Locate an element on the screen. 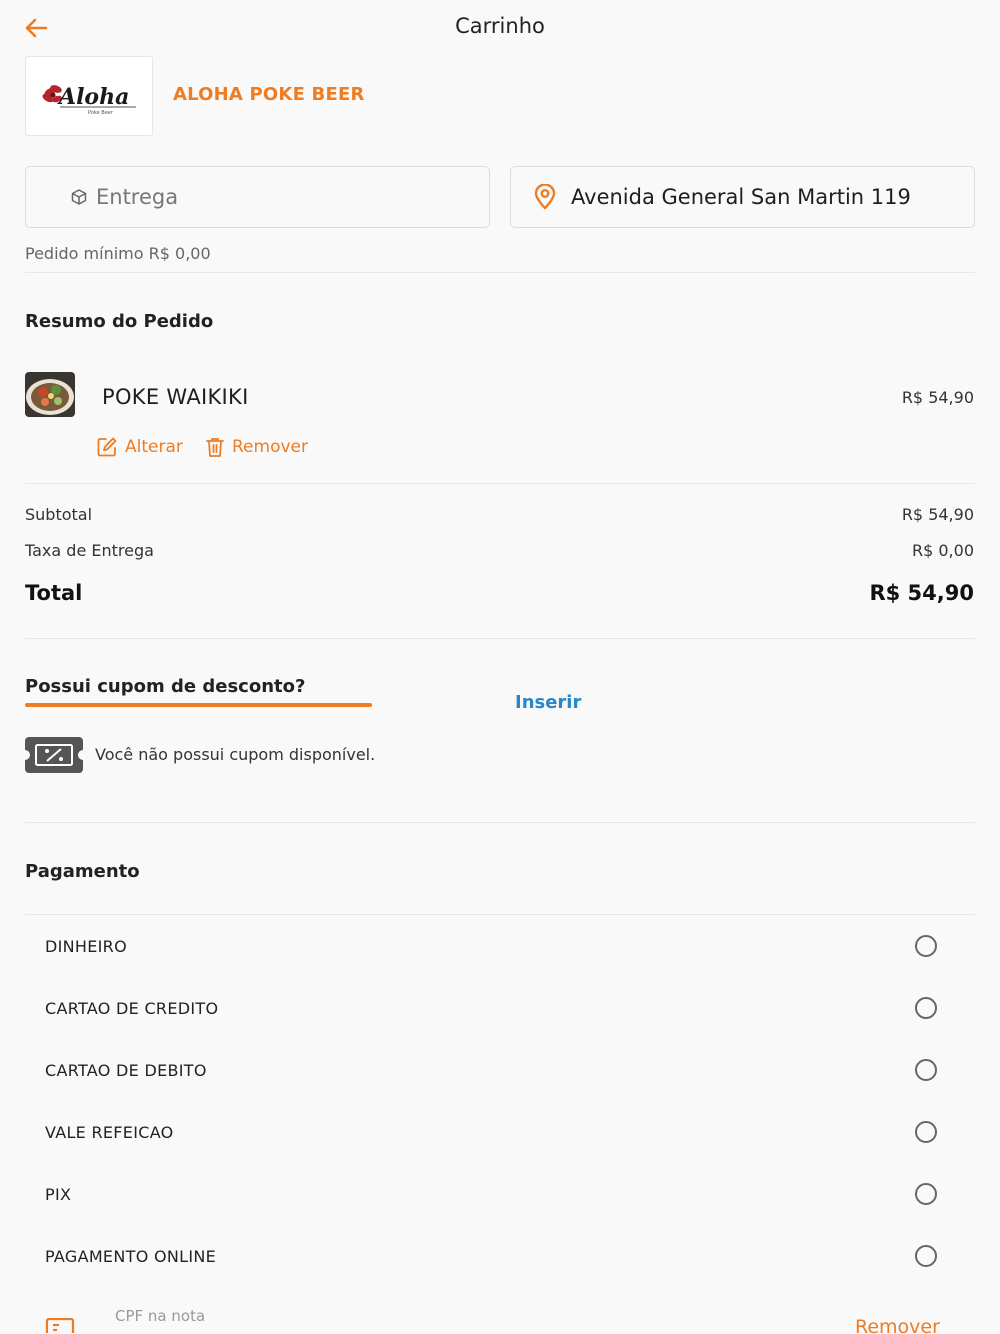  payment-option-credit-card: CARTAO DE CREDITO is located at coordinates (500, 1008).